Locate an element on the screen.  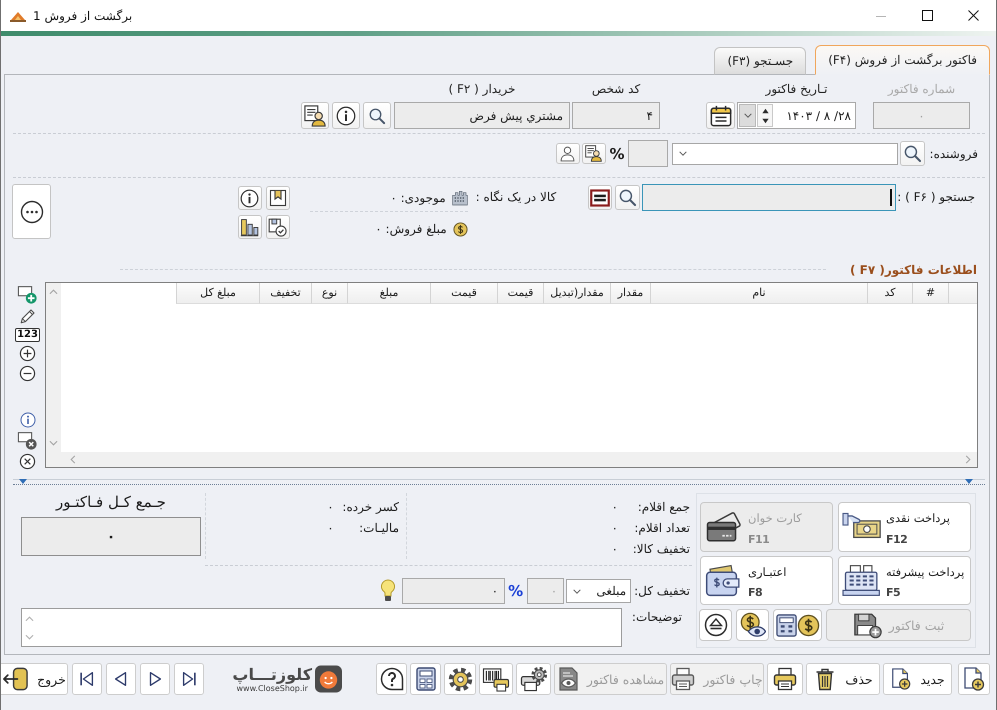
document-eye-icon is located at coordinates (567, 679).